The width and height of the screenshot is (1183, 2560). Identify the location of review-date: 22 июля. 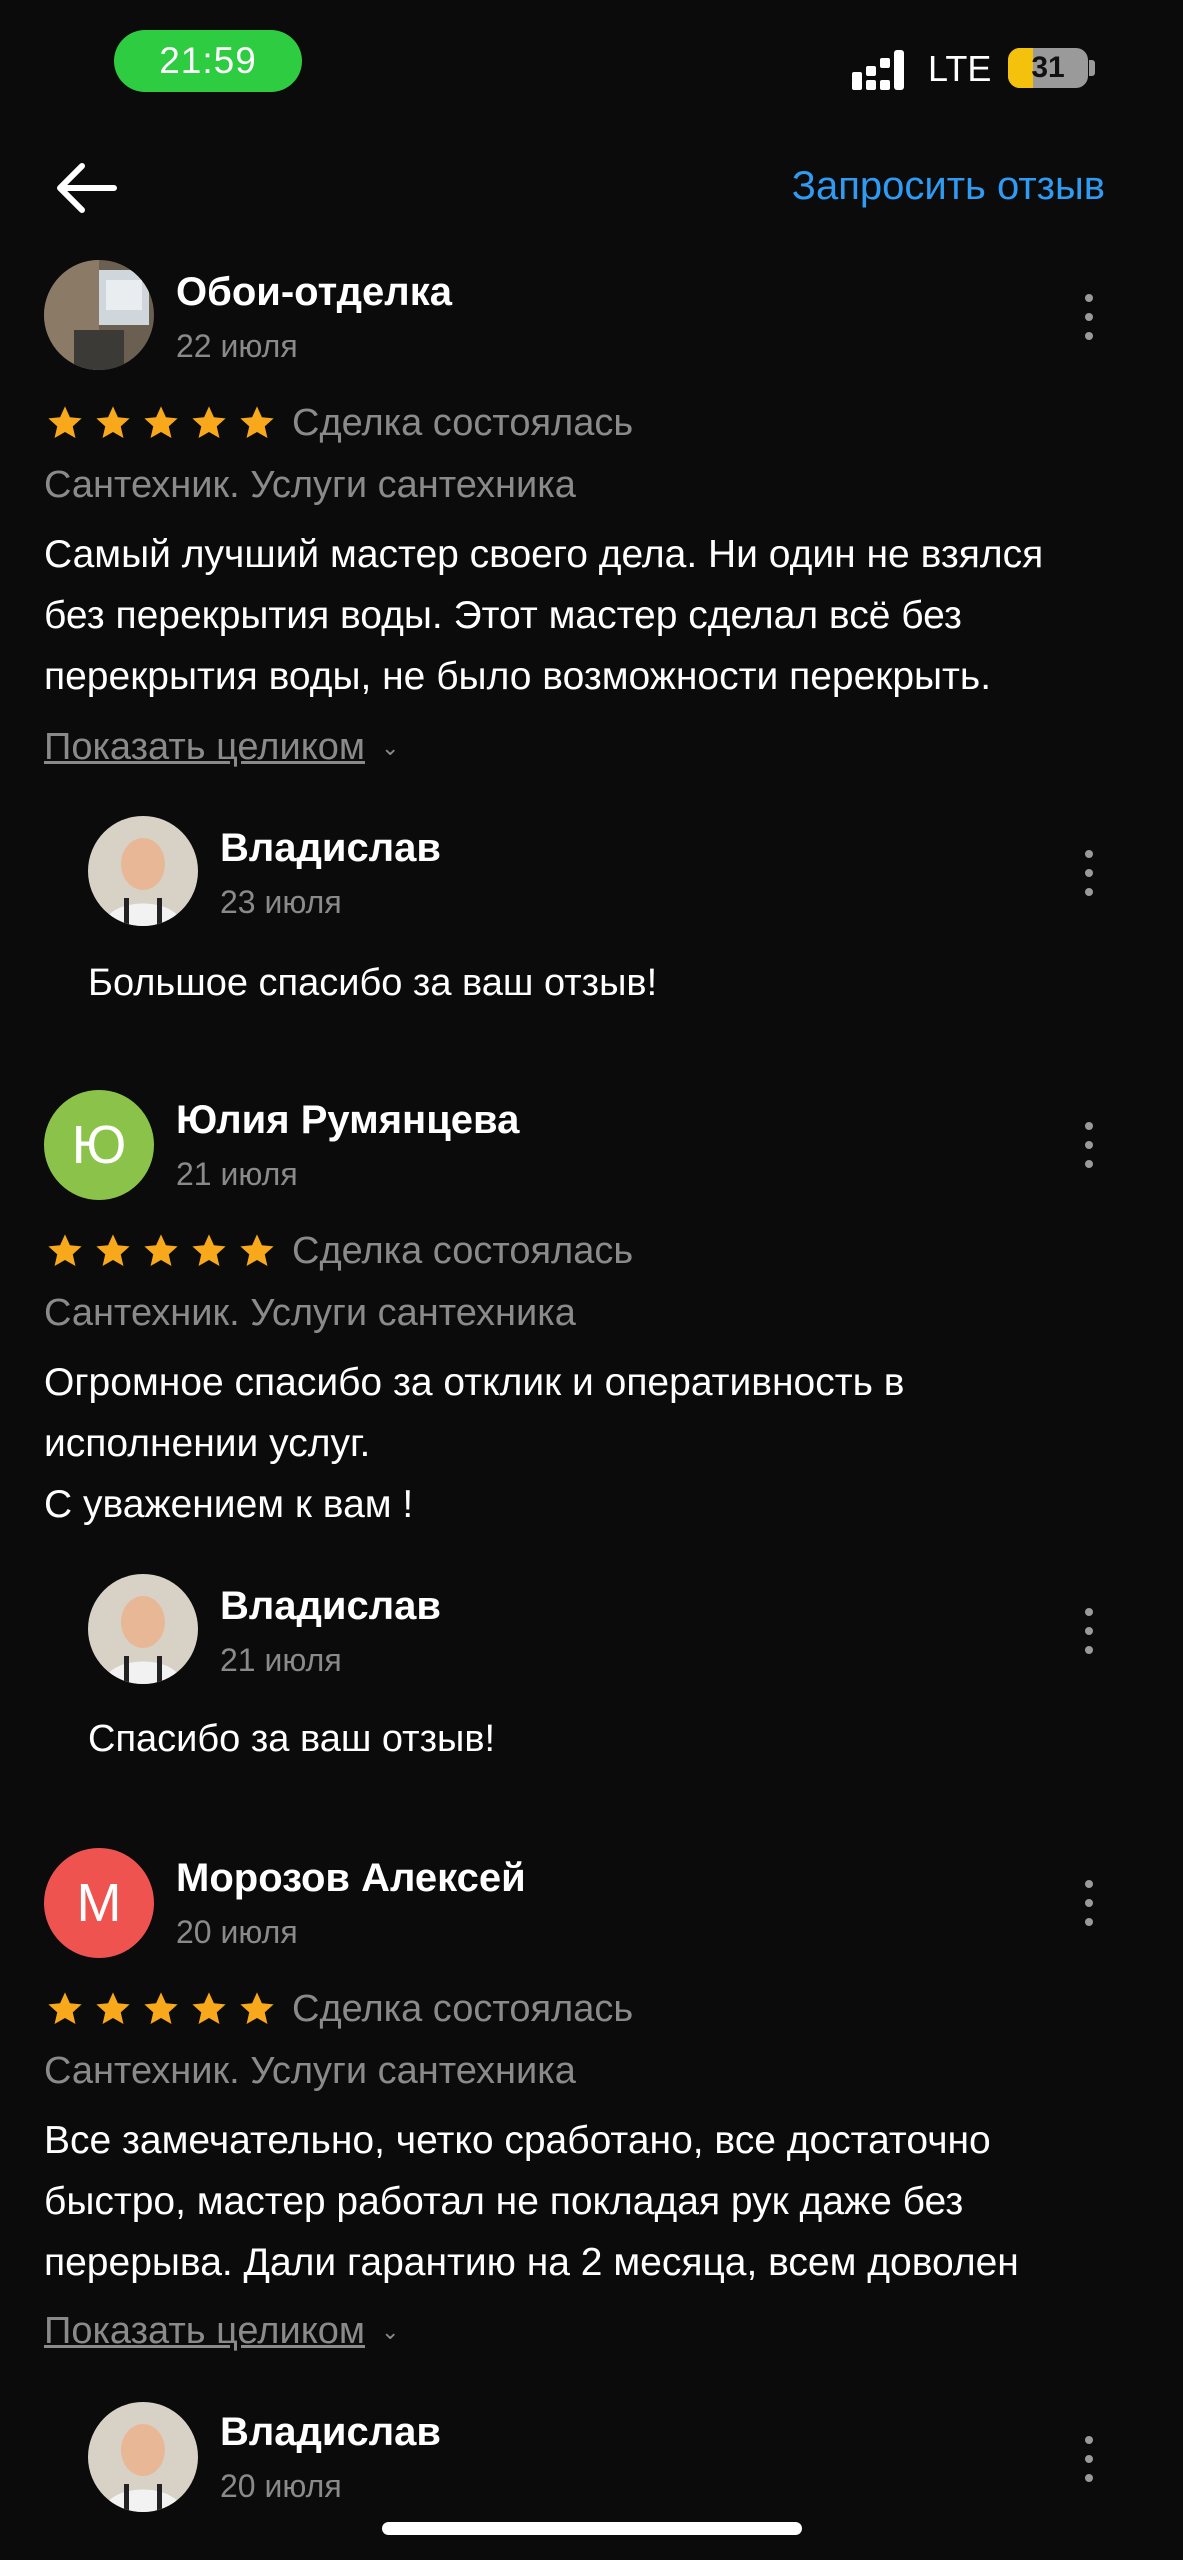
(237, 346).